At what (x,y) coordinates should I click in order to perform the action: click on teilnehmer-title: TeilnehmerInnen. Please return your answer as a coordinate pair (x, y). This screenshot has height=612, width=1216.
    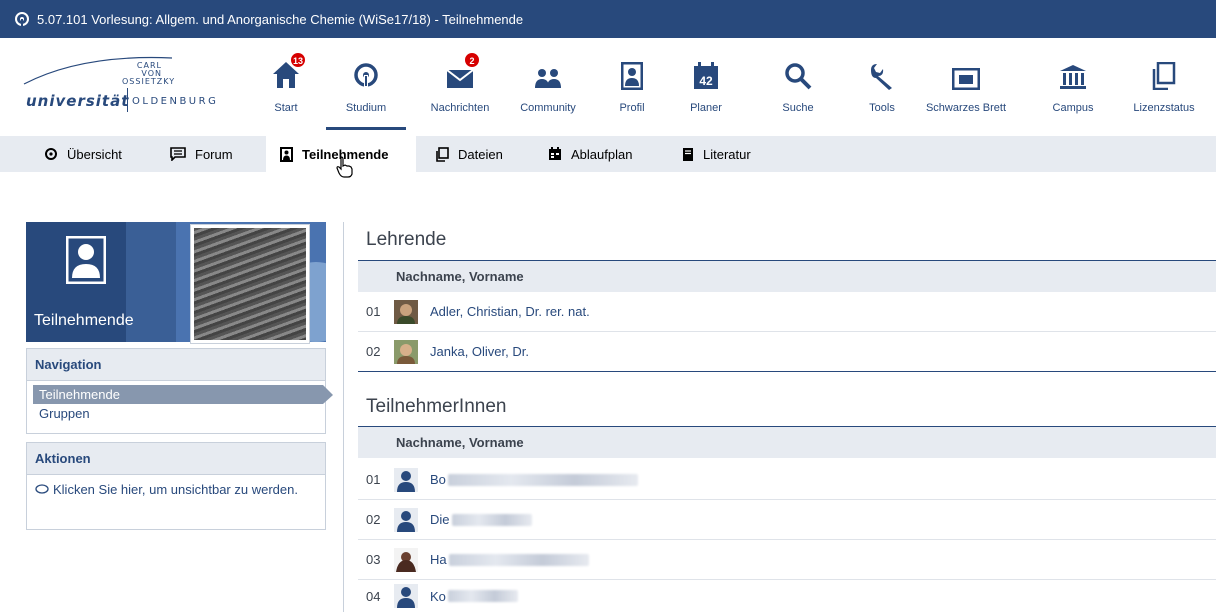
    Looking at the image, I should click on (436, 406).